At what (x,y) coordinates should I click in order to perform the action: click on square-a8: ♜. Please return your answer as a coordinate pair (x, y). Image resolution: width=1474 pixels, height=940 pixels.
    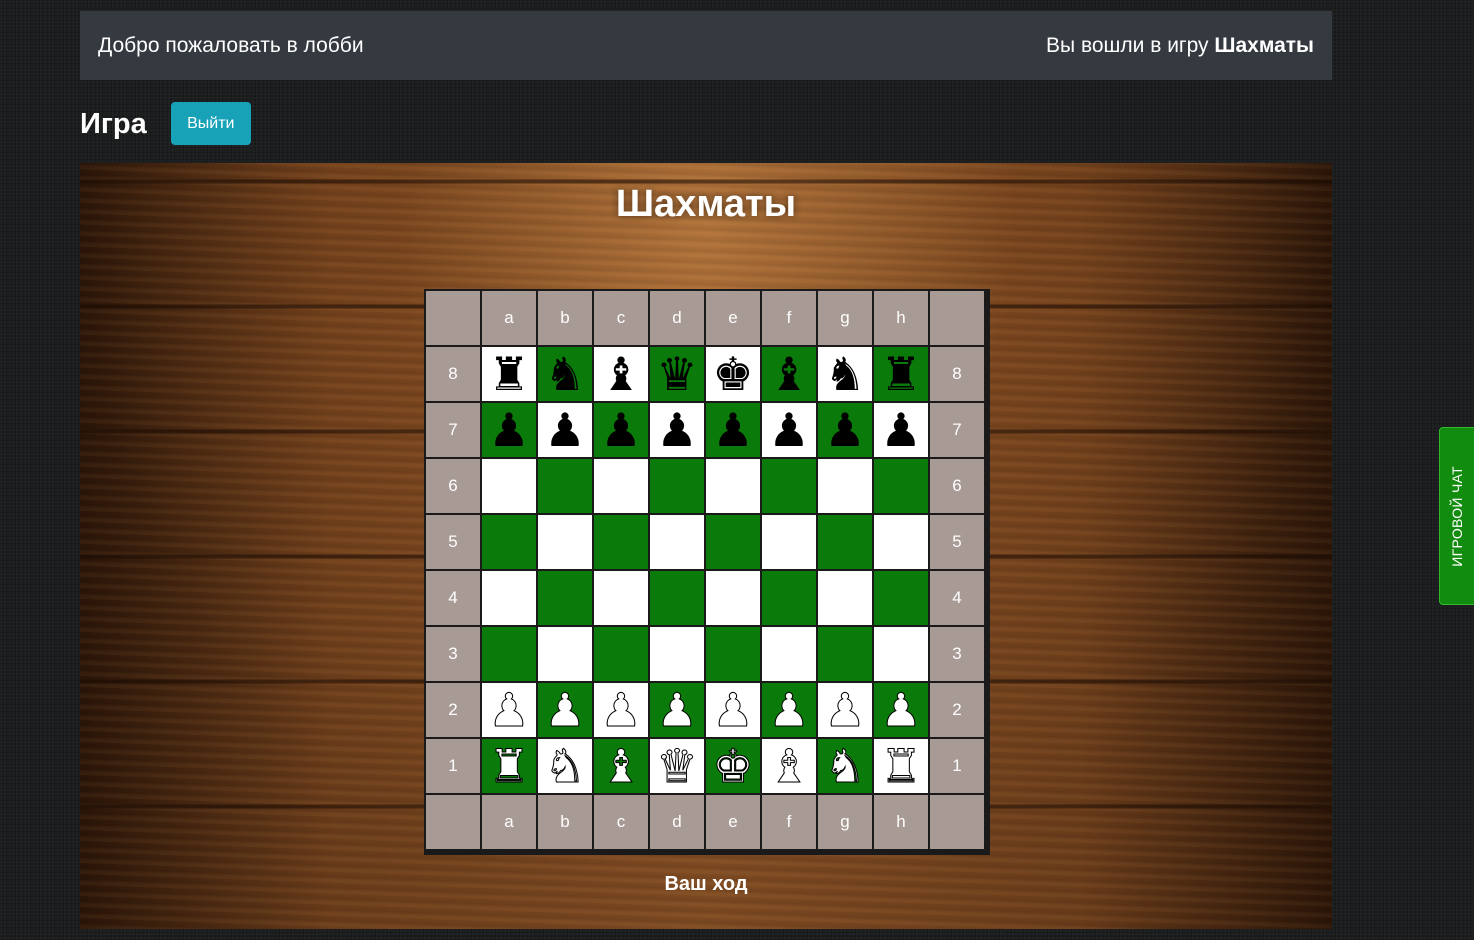
    Looking at the image, I should click on (509, 374).